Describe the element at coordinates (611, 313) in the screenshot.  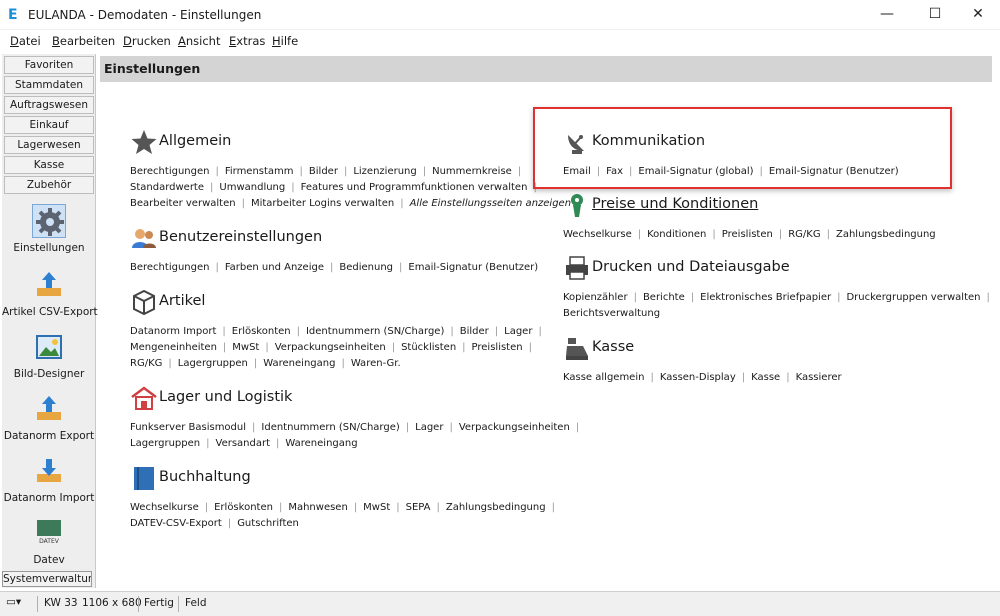
I see `settings-link: Berichtsverwaltung` at that location.